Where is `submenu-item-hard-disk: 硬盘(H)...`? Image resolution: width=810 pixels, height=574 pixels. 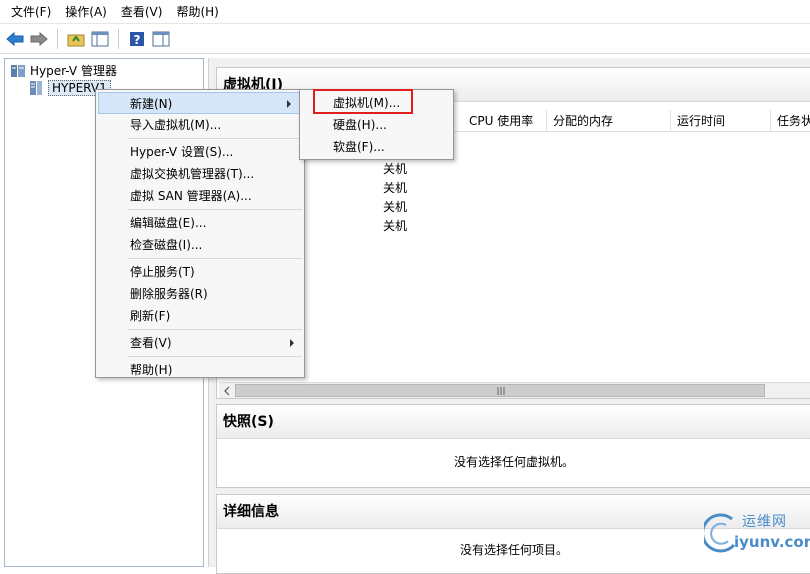
submenu-item-hard-disk: 硬盘(H)... is located at coordinates (376, 125).